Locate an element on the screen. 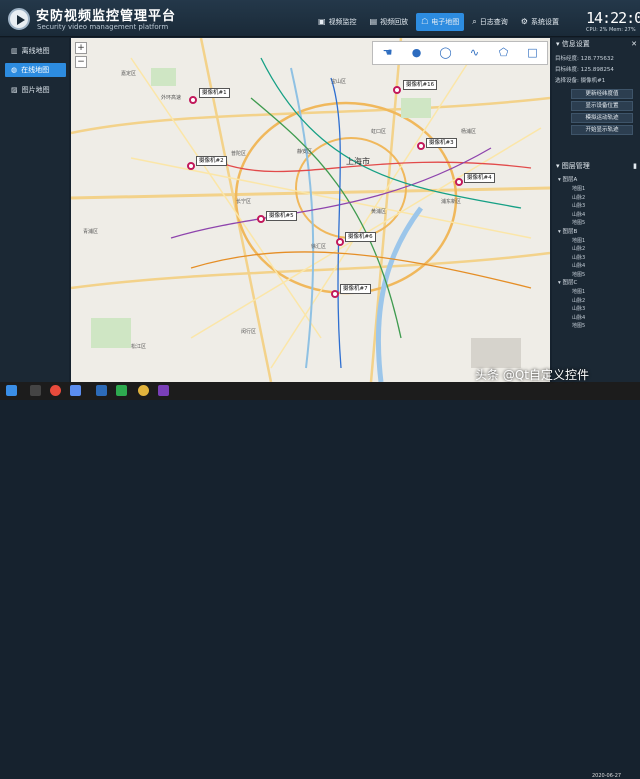 Image resolution: width=640 pixels, height=779 pixels. trash-icon: ▮ is located at coordinates (635, 166).